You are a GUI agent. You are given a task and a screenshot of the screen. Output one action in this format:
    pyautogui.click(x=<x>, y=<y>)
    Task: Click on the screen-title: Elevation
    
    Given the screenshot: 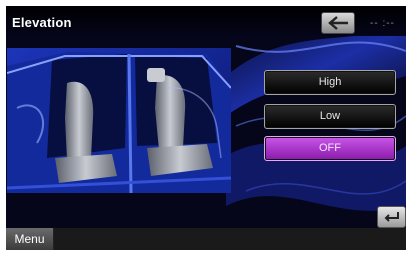 What is the action you would take?
    pyautogui.click(x=42, y=22)
    